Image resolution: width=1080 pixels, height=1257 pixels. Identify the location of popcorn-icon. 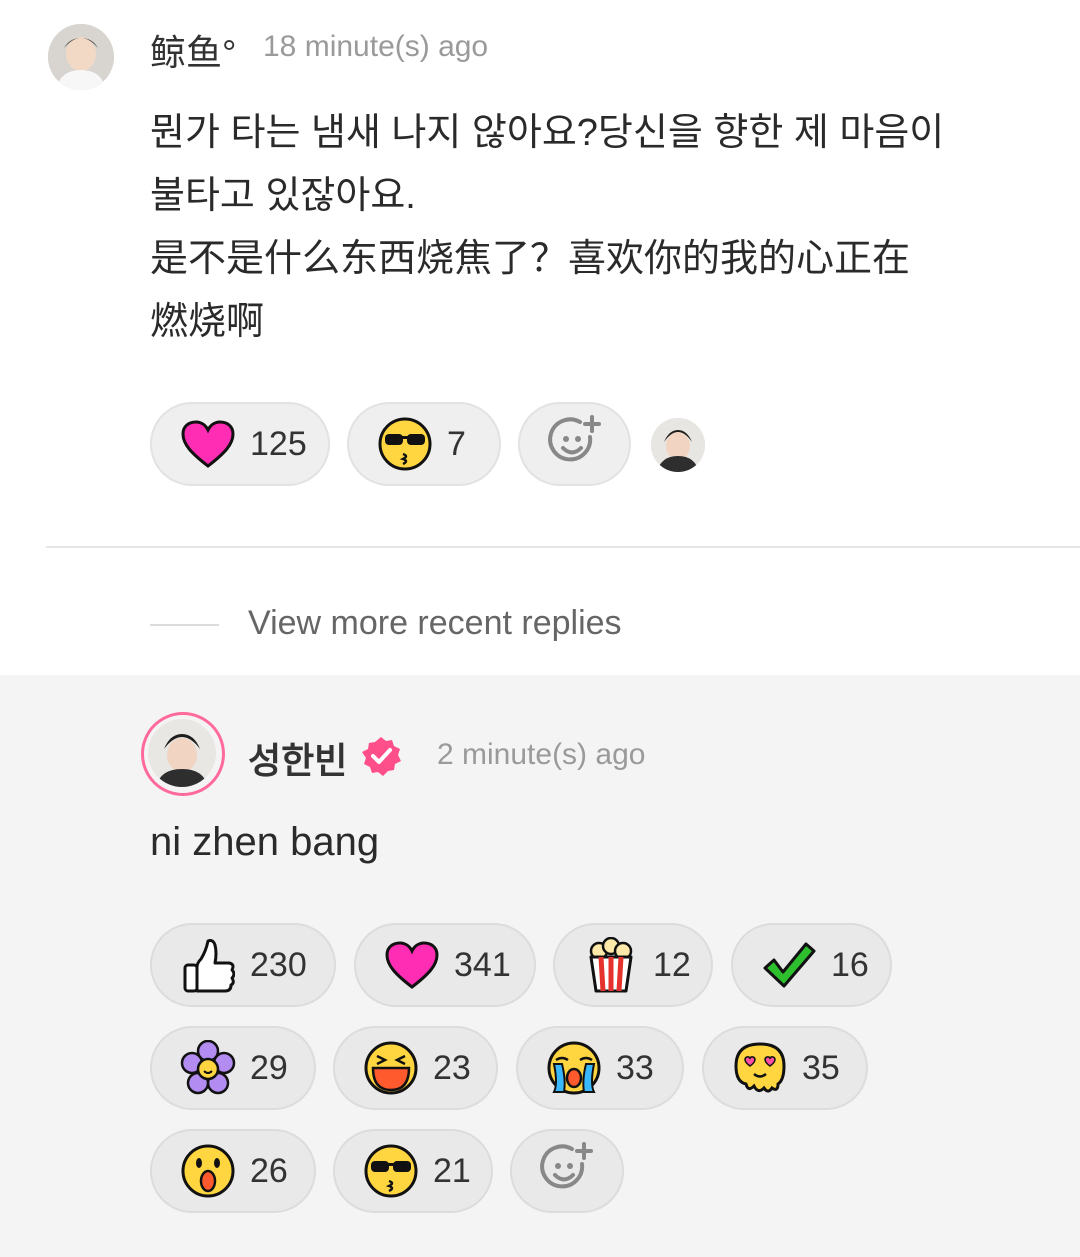
(611, 965).